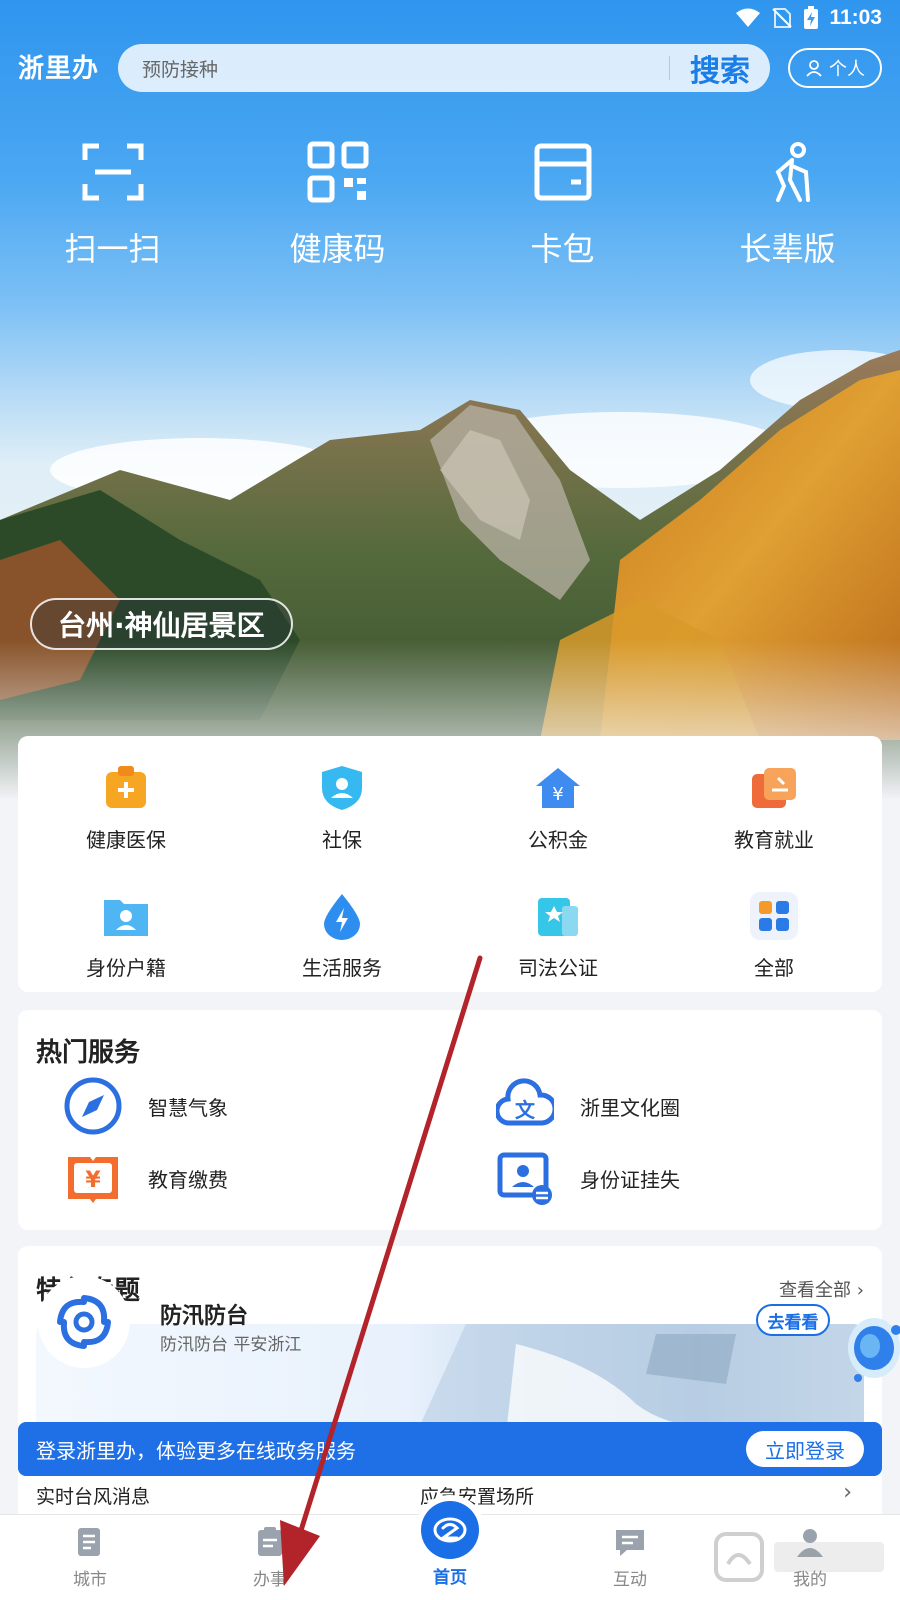  I want to click on battery-charging-icon, so click(811, 17).